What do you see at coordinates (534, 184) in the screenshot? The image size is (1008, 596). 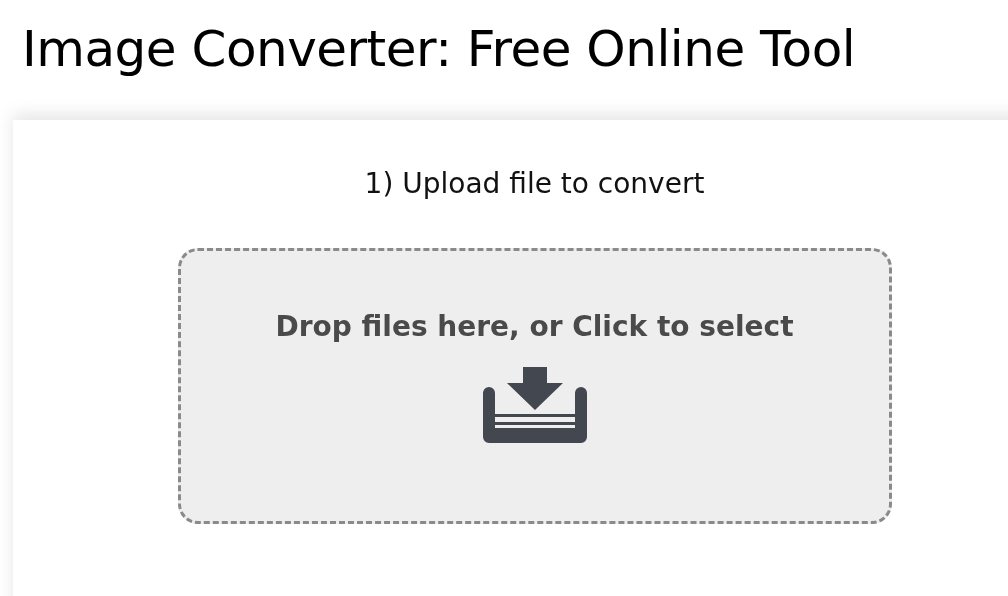 I see `step-label: 1) Upload file to convert` at bounding box center [534, 184].